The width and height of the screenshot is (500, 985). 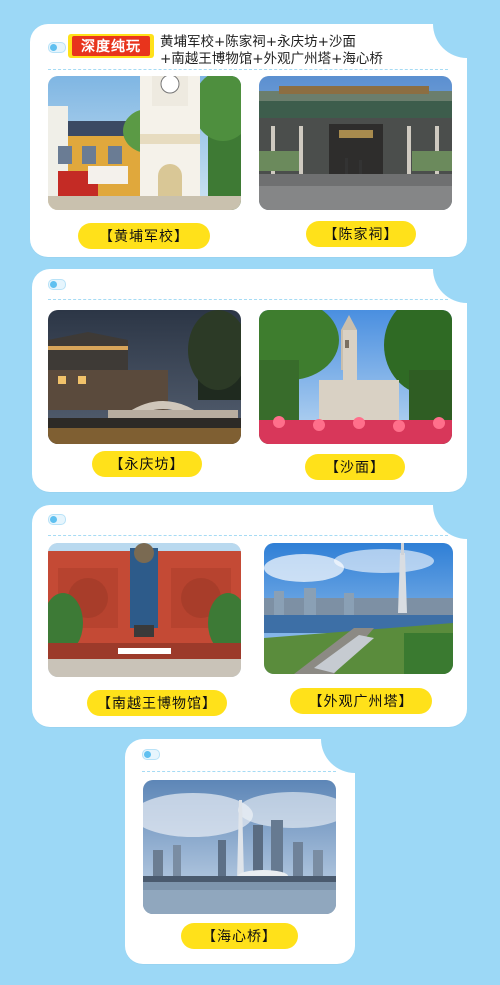 I want to click on canton-tower-photo, so click(x=358, y=608).